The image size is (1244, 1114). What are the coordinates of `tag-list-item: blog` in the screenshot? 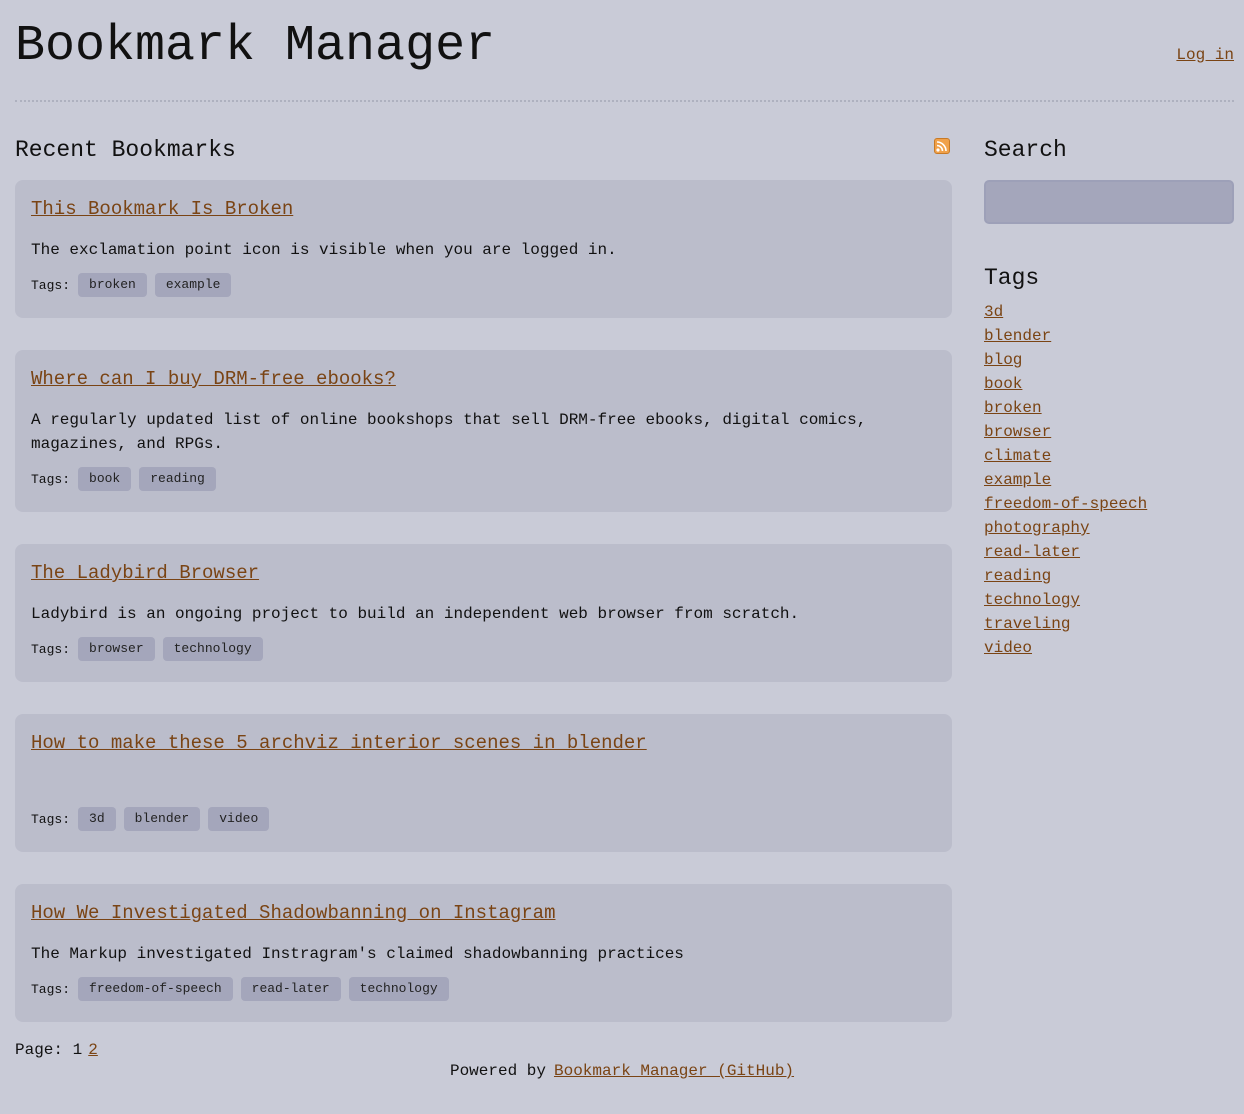 It's located at (1109, 360).